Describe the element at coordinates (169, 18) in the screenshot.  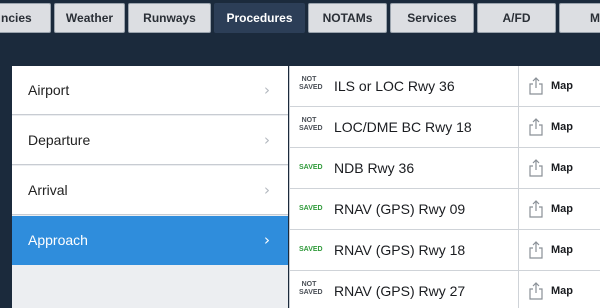
I see `tab-runways: Runways` at that location.